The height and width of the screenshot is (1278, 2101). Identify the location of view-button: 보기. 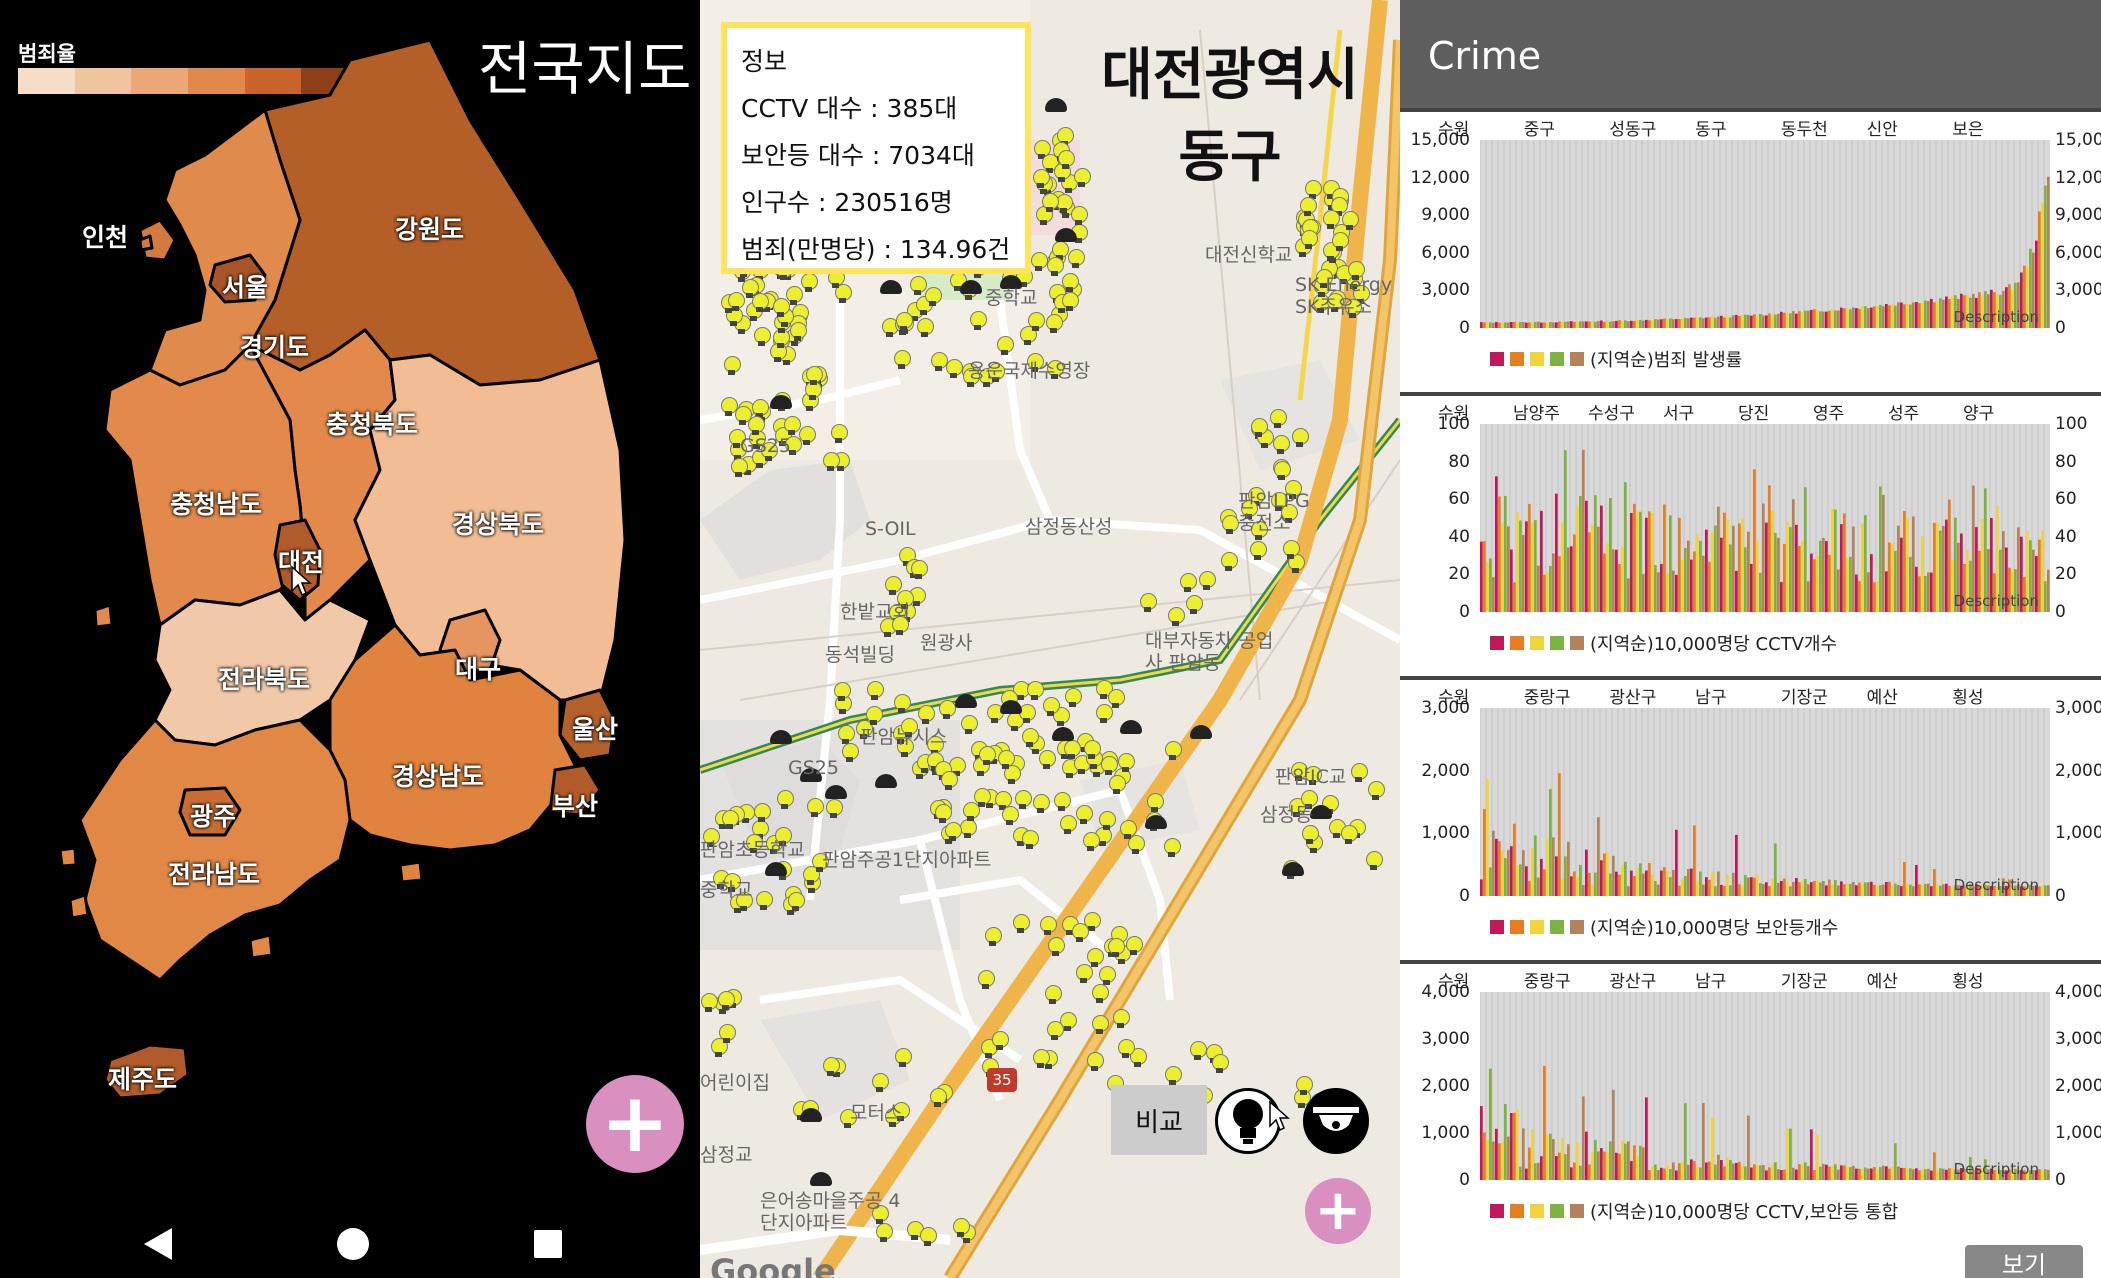
(2024, 1261).